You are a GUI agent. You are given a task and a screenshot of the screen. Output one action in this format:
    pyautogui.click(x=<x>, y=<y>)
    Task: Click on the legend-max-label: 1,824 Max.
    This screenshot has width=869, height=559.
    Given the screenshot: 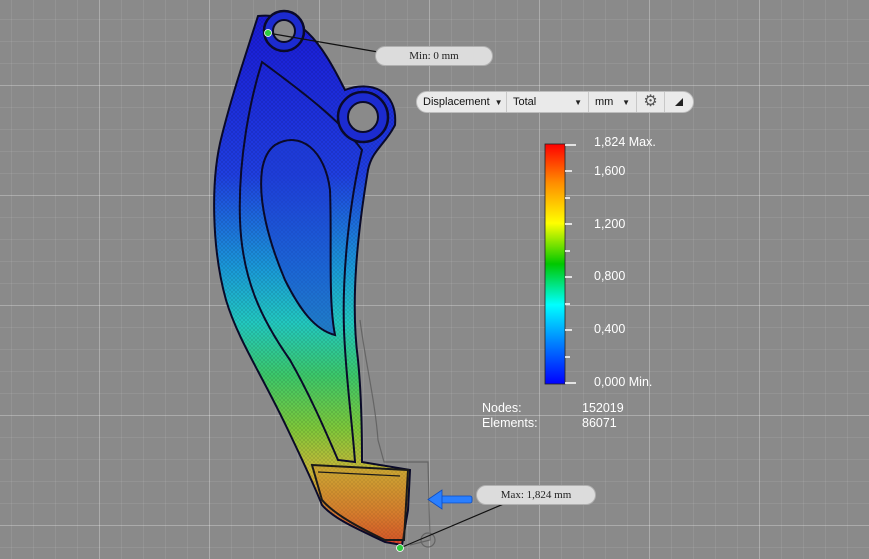 What is the action you would take?
    pyautogui.click(x=625, y=142)
    